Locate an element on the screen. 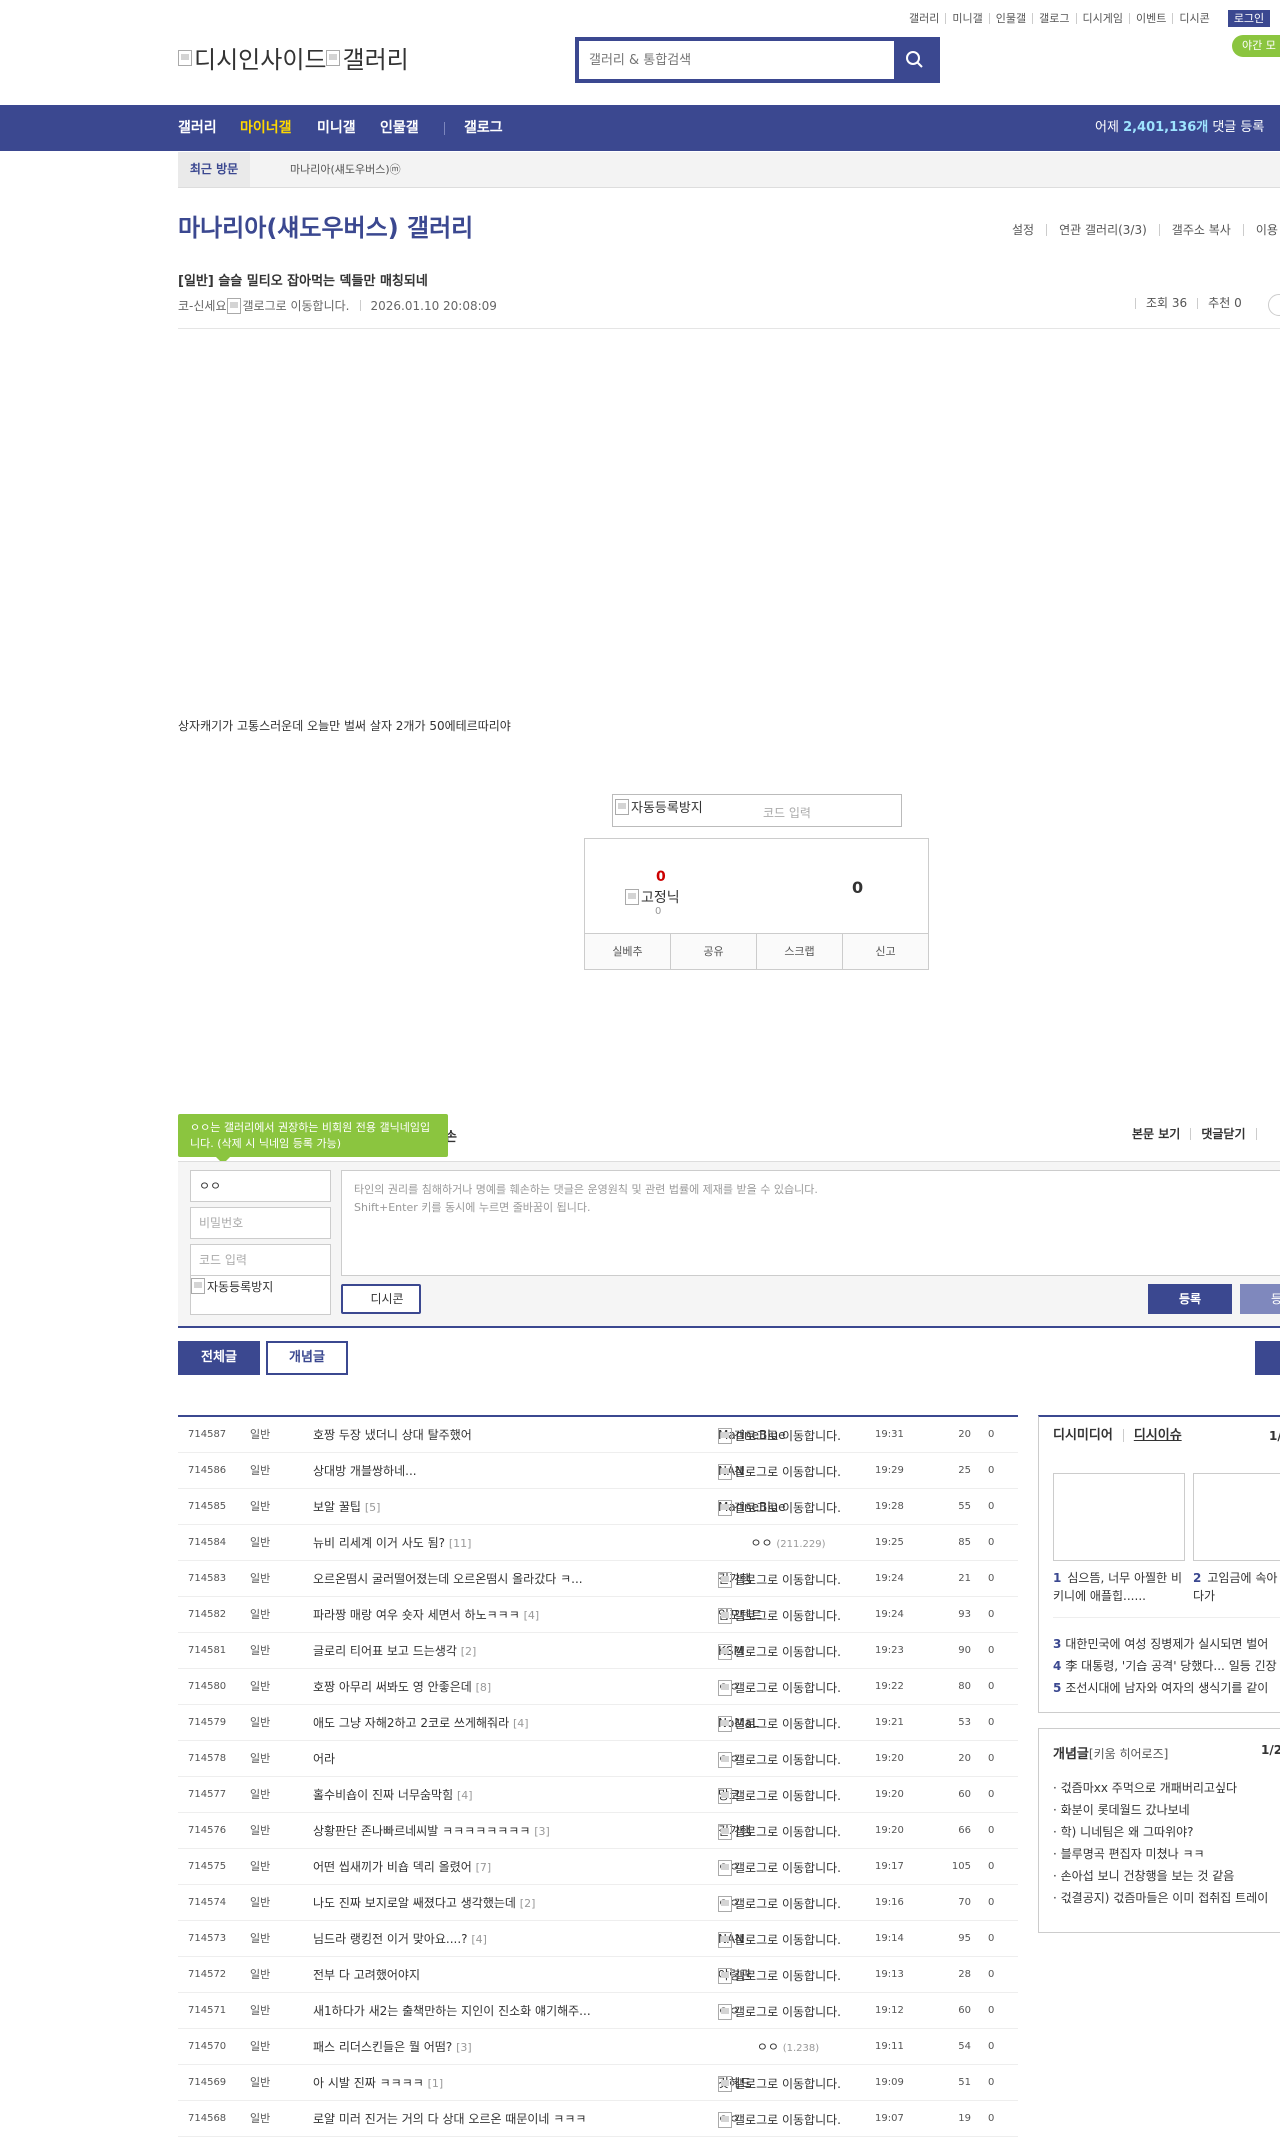  post-writer: KSM 갤로그로 이동합니다. is located at coordinates (788, 1651).